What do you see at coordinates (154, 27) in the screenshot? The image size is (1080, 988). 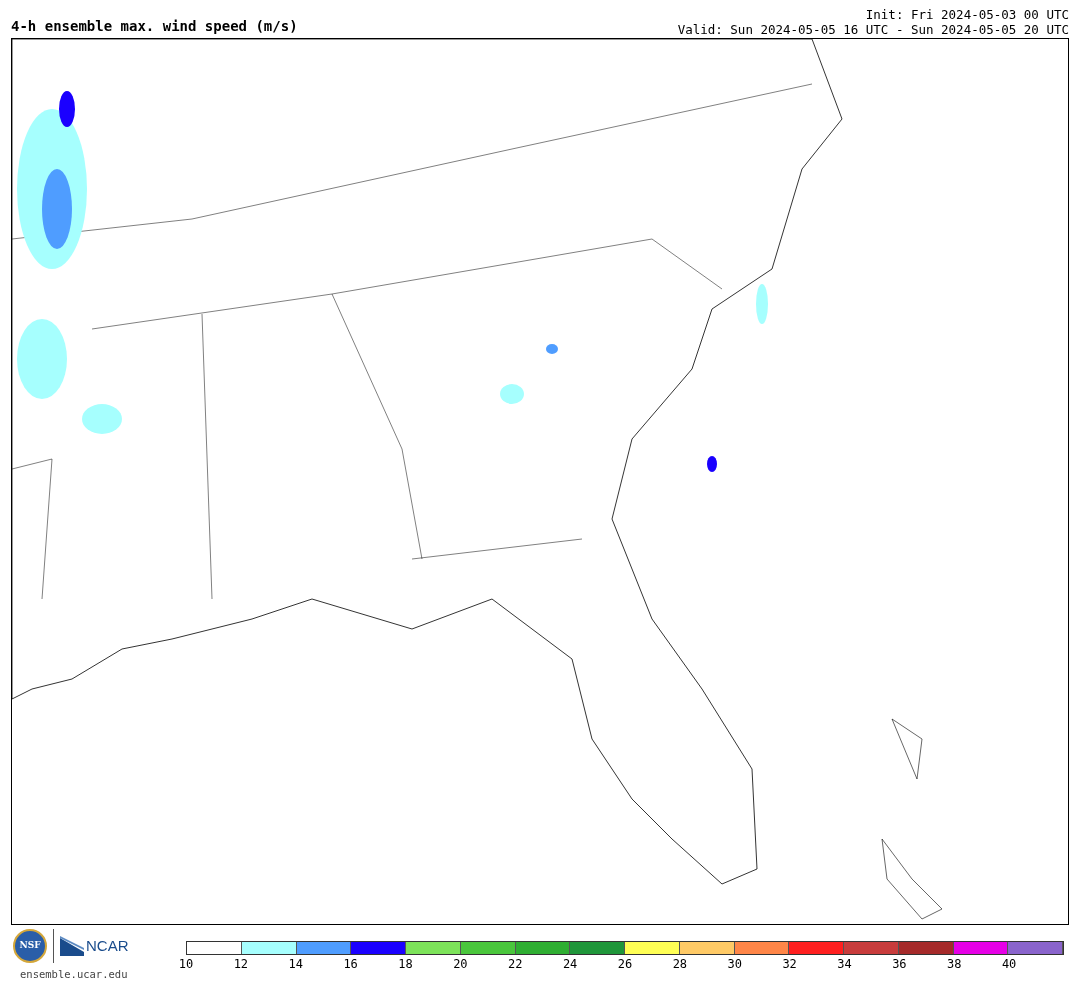 I see `chart-title: 4-h ensemble max. wind speed (m/s)` at bounding box center [154, 27].